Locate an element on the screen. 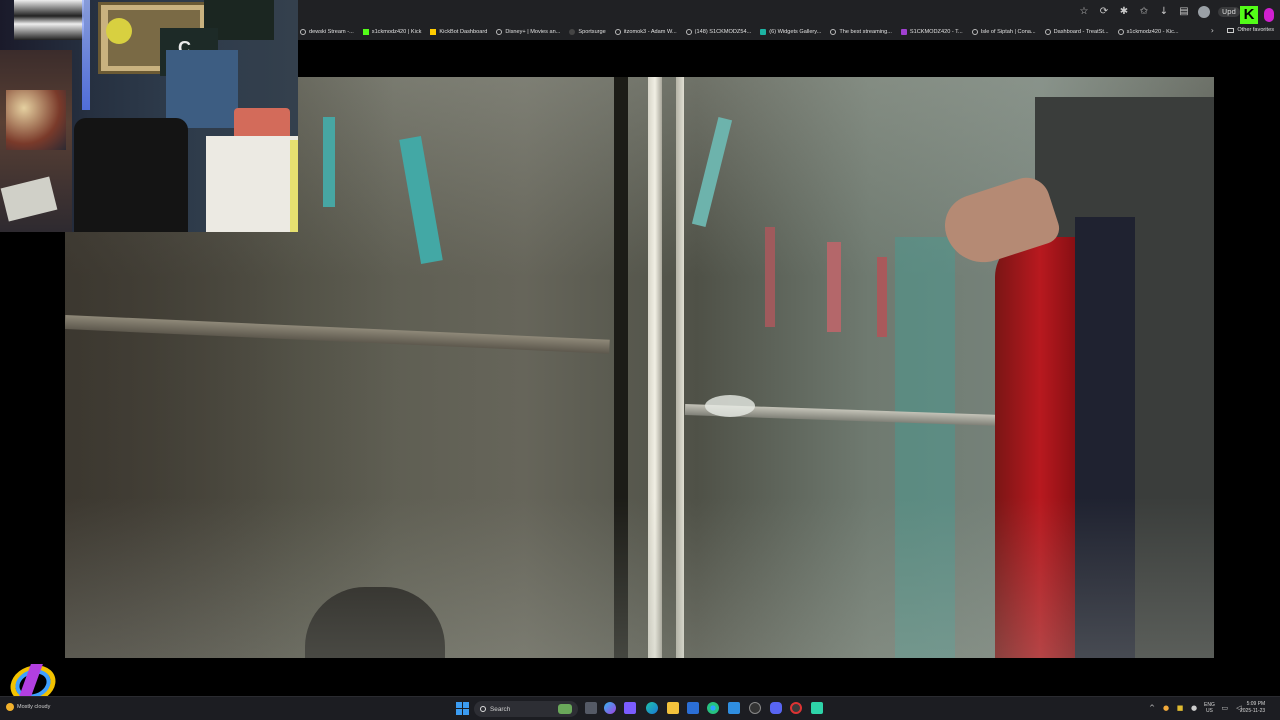 The height and width of the screenshot is (720, 1280). bookmark-item: KickBot Dashboard is located at coordinates (458, 32).